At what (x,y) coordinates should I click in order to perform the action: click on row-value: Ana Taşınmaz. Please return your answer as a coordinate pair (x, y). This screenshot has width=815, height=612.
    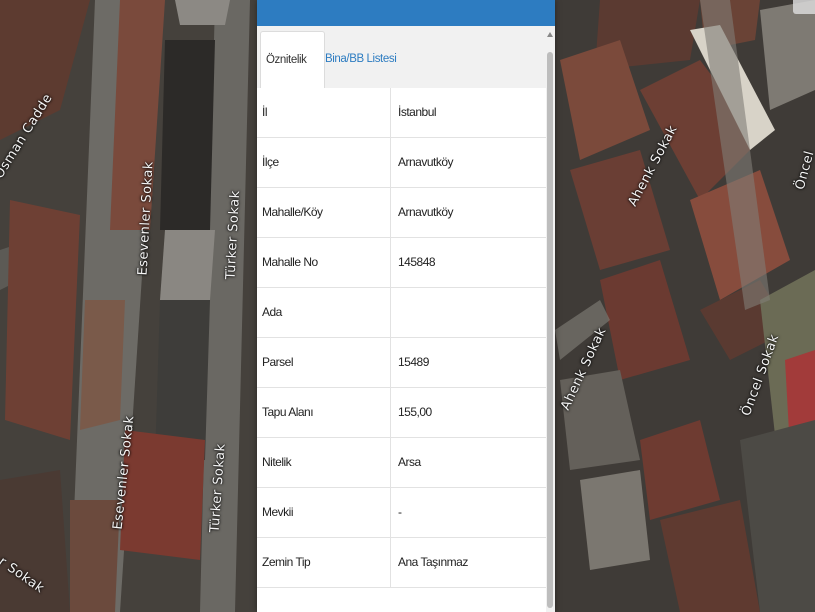
    Looking at the image, I should click on (433, 562).